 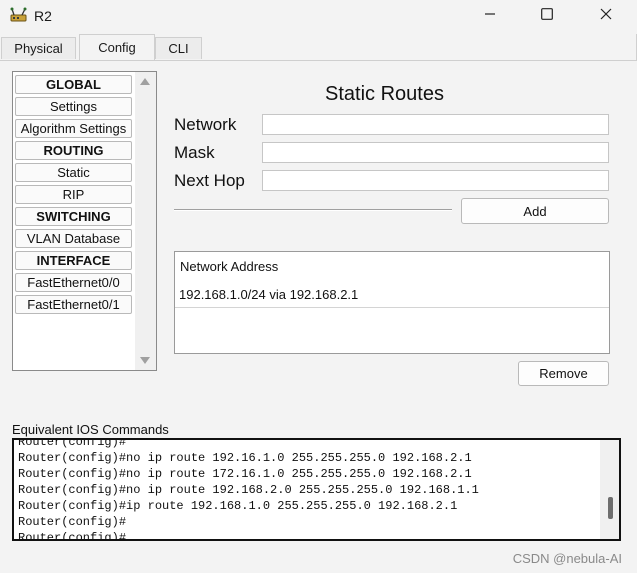 What do you see at coordinates (73, 282) in the screenshot?
I see `sidebar-item-fastethernet0-0: FastEthernet0/0` at bounding box center [73, 282].